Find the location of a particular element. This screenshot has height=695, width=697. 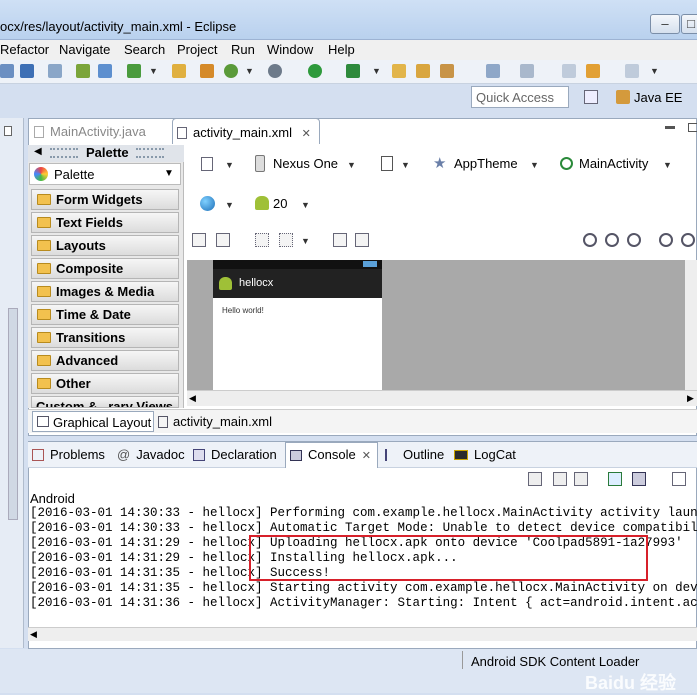

scroll-lock-icon is located at coordinates (560, 479).